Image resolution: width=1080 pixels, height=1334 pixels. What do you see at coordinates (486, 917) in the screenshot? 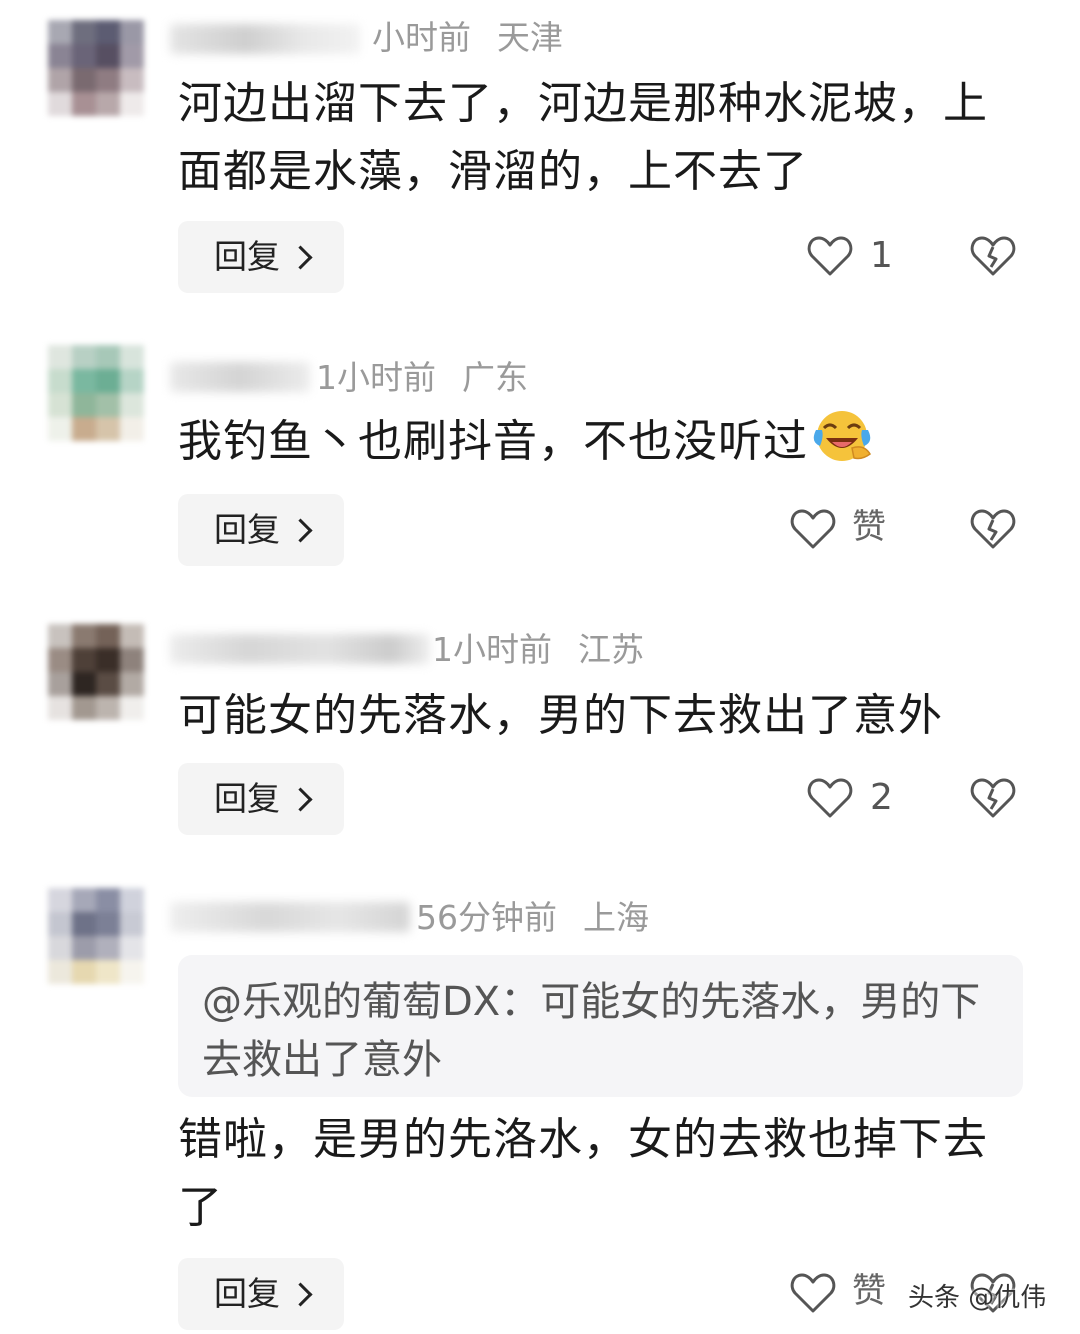
I see `comment-time: 56分钟前` at bounding box center [486, 917].